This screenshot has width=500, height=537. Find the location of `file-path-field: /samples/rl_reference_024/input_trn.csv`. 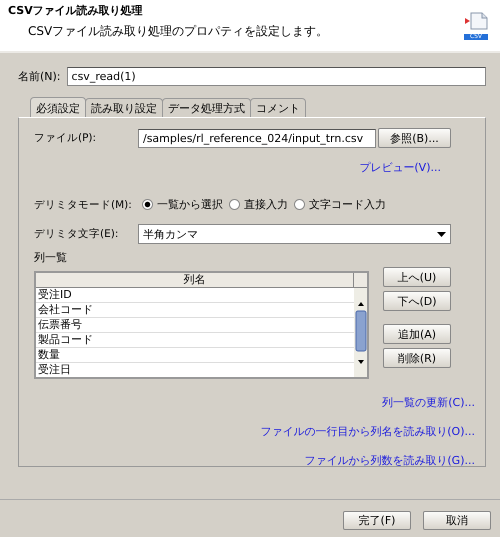

file-path-field: /samples/rl_reference_024/input_trn.csv is located at coordinates (257, 138).